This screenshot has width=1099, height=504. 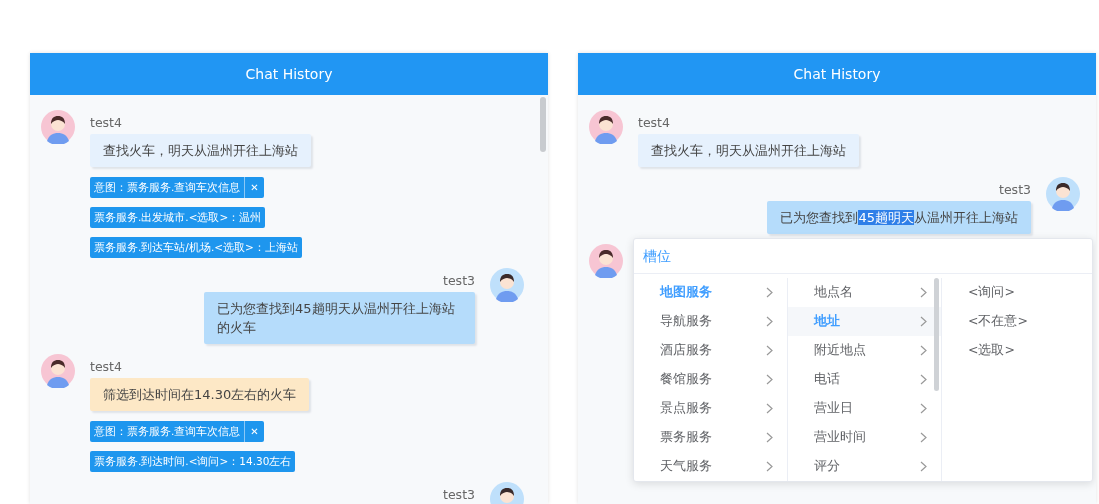 I want to click on menu-item: <询问>, so click(x=1017, y=292).